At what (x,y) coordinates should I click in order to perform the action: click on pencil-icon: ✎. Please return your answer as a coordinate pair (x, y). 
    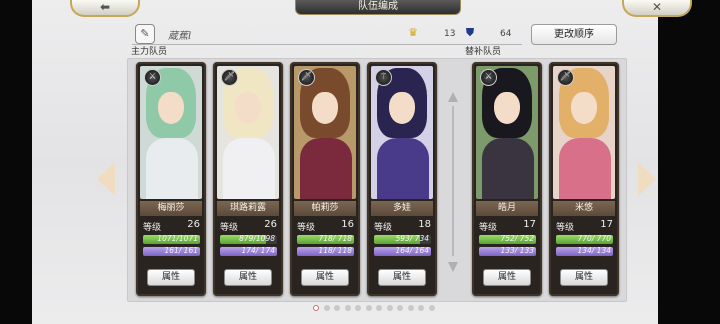
    Looking at the image, I should click on (145, 34).